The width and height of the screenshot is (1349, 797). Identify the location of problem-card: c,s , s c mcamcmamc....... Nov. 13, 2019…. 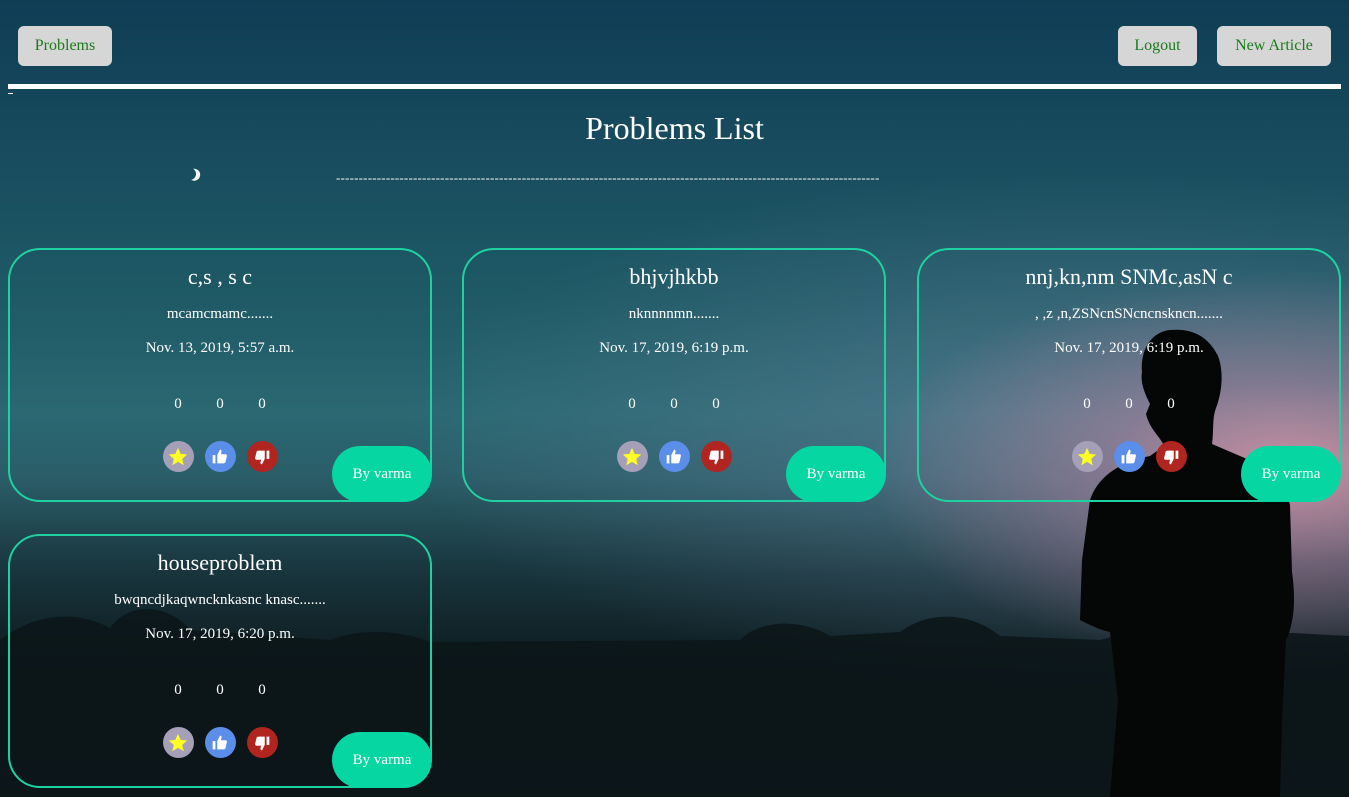
(220, 375).